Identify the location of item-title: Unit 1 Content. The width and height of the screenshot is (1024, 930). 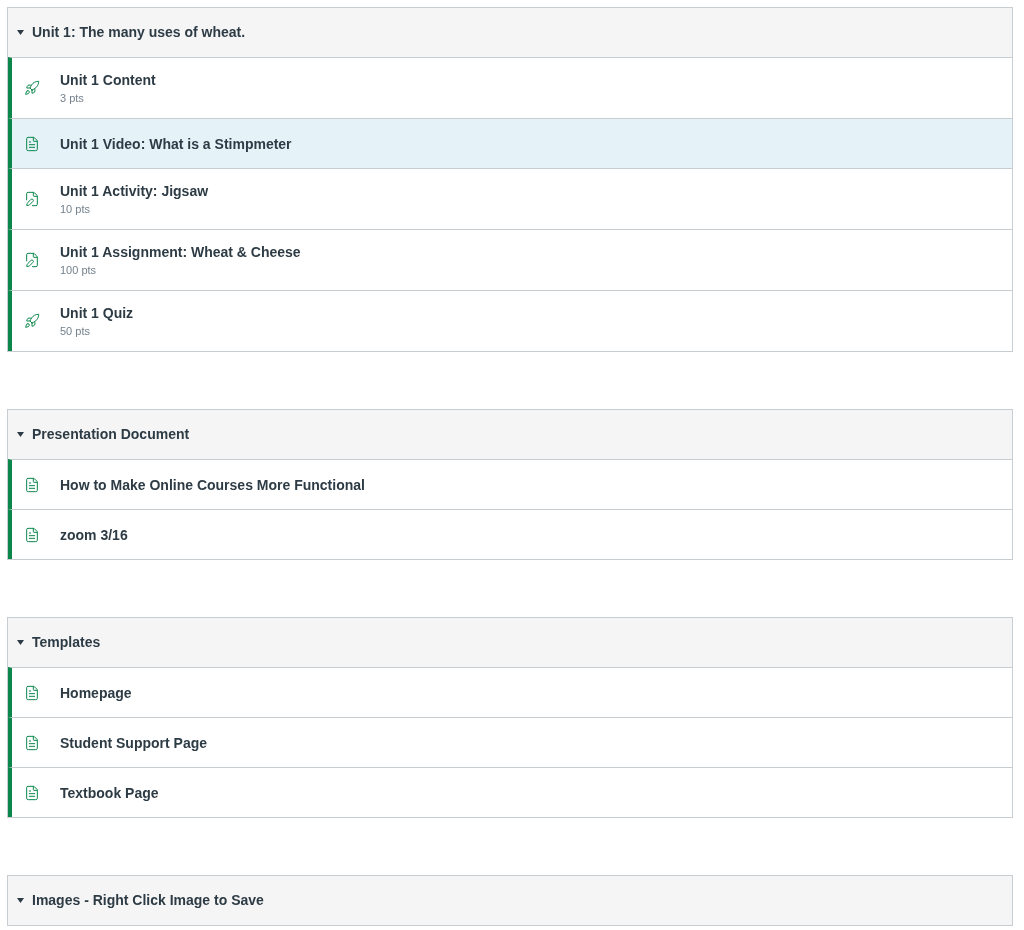
(108, 80).